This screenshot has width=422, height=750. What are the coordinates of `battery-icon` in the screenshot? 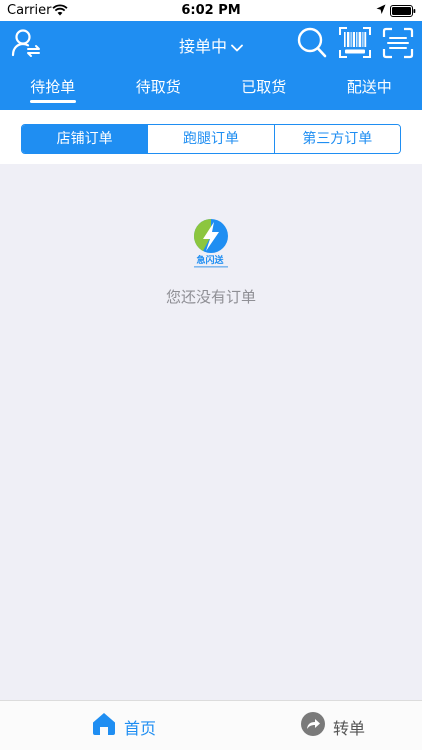 It's located at (403, 11).